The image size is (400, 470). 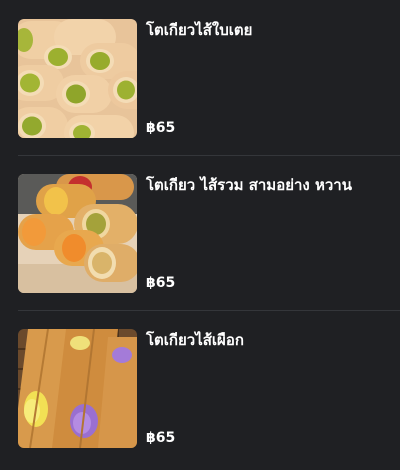 I want to click on menu-item-name: โตเกียวไส้เผือก, so click(x=195, y=340).